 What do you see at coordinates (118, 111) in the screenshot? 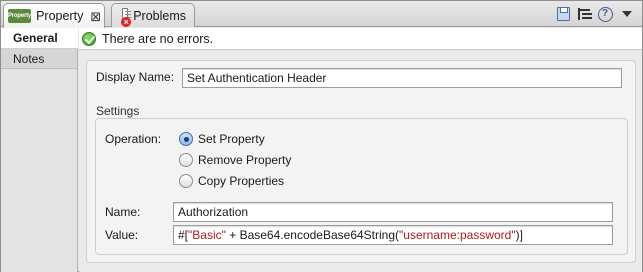
I see `settings-title: Settings` at bounding box center [118, 111].